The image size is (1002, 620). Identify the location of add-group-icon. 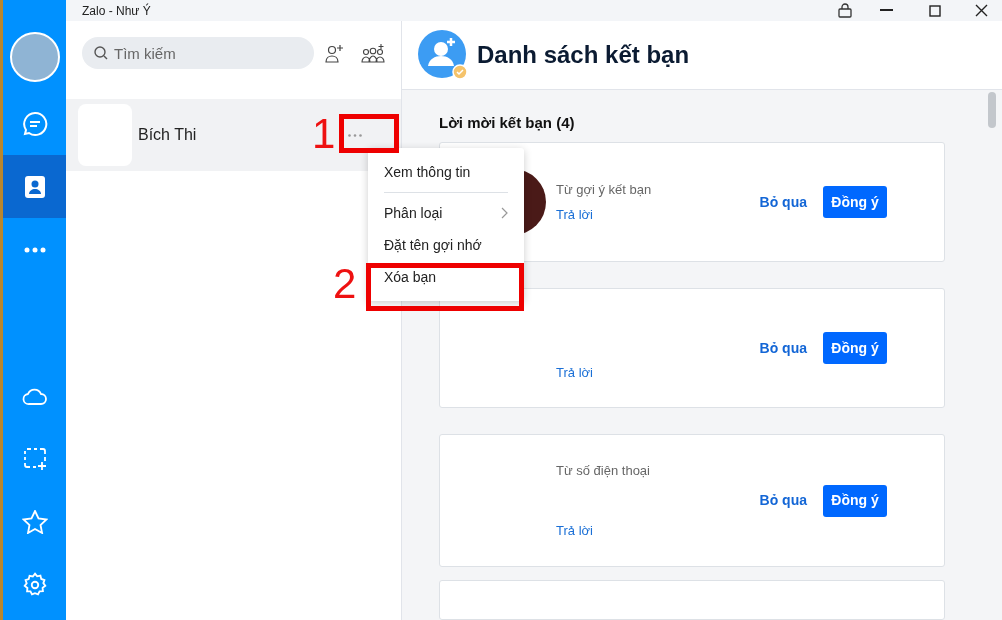
(373, 53).